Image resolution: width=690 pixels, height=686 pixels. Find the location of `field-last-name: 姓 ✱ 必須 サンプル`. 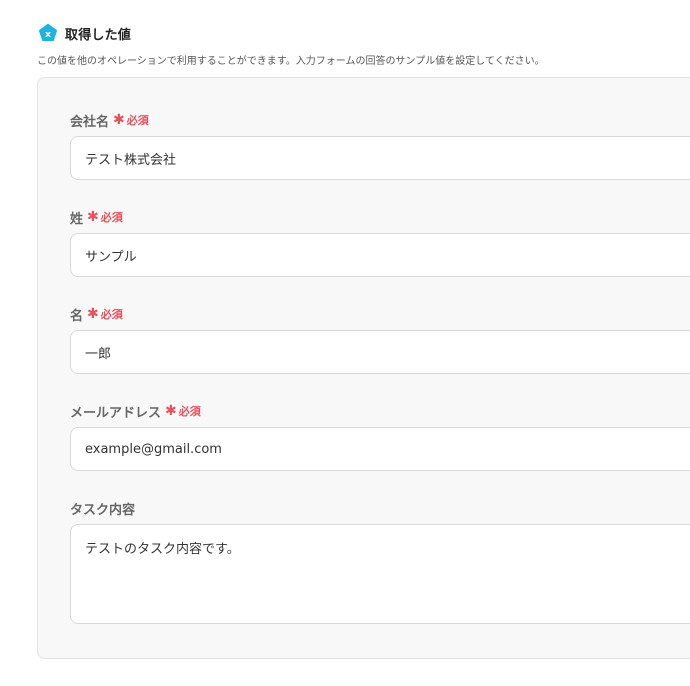

field-last-name: 姓 ✱ 必須 サンプル is located at coordinates (380, 242).